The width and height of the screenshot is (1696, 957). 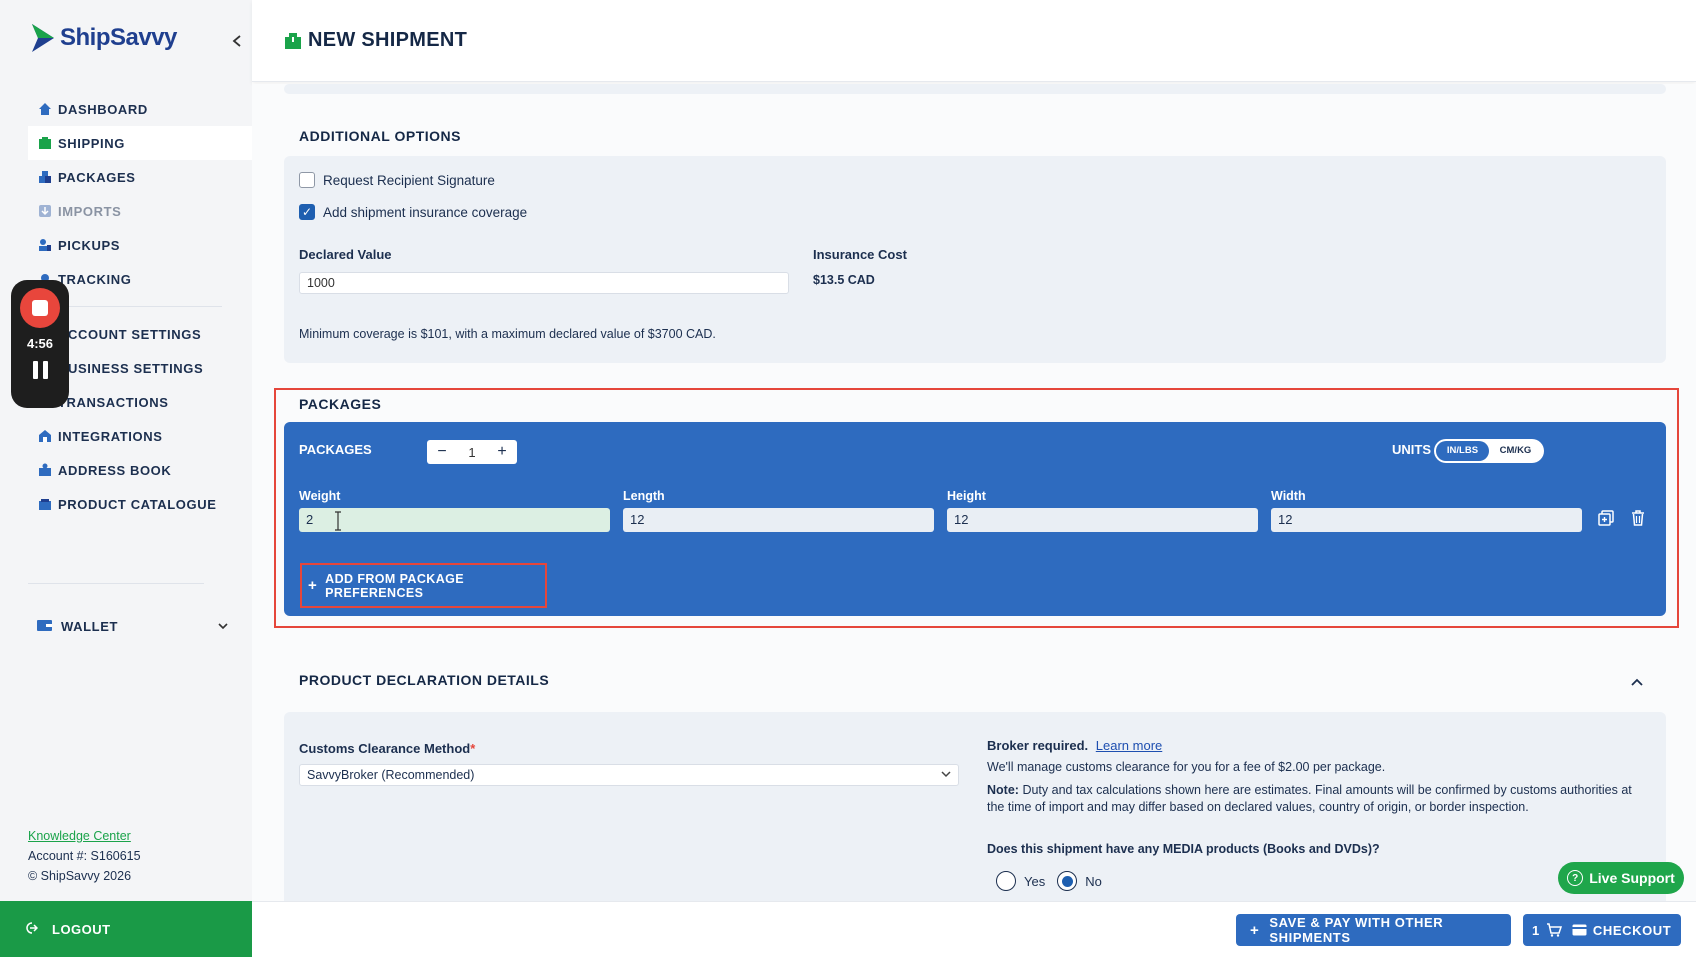 I want to click on address-book-icon, so click(x=44, y=470).